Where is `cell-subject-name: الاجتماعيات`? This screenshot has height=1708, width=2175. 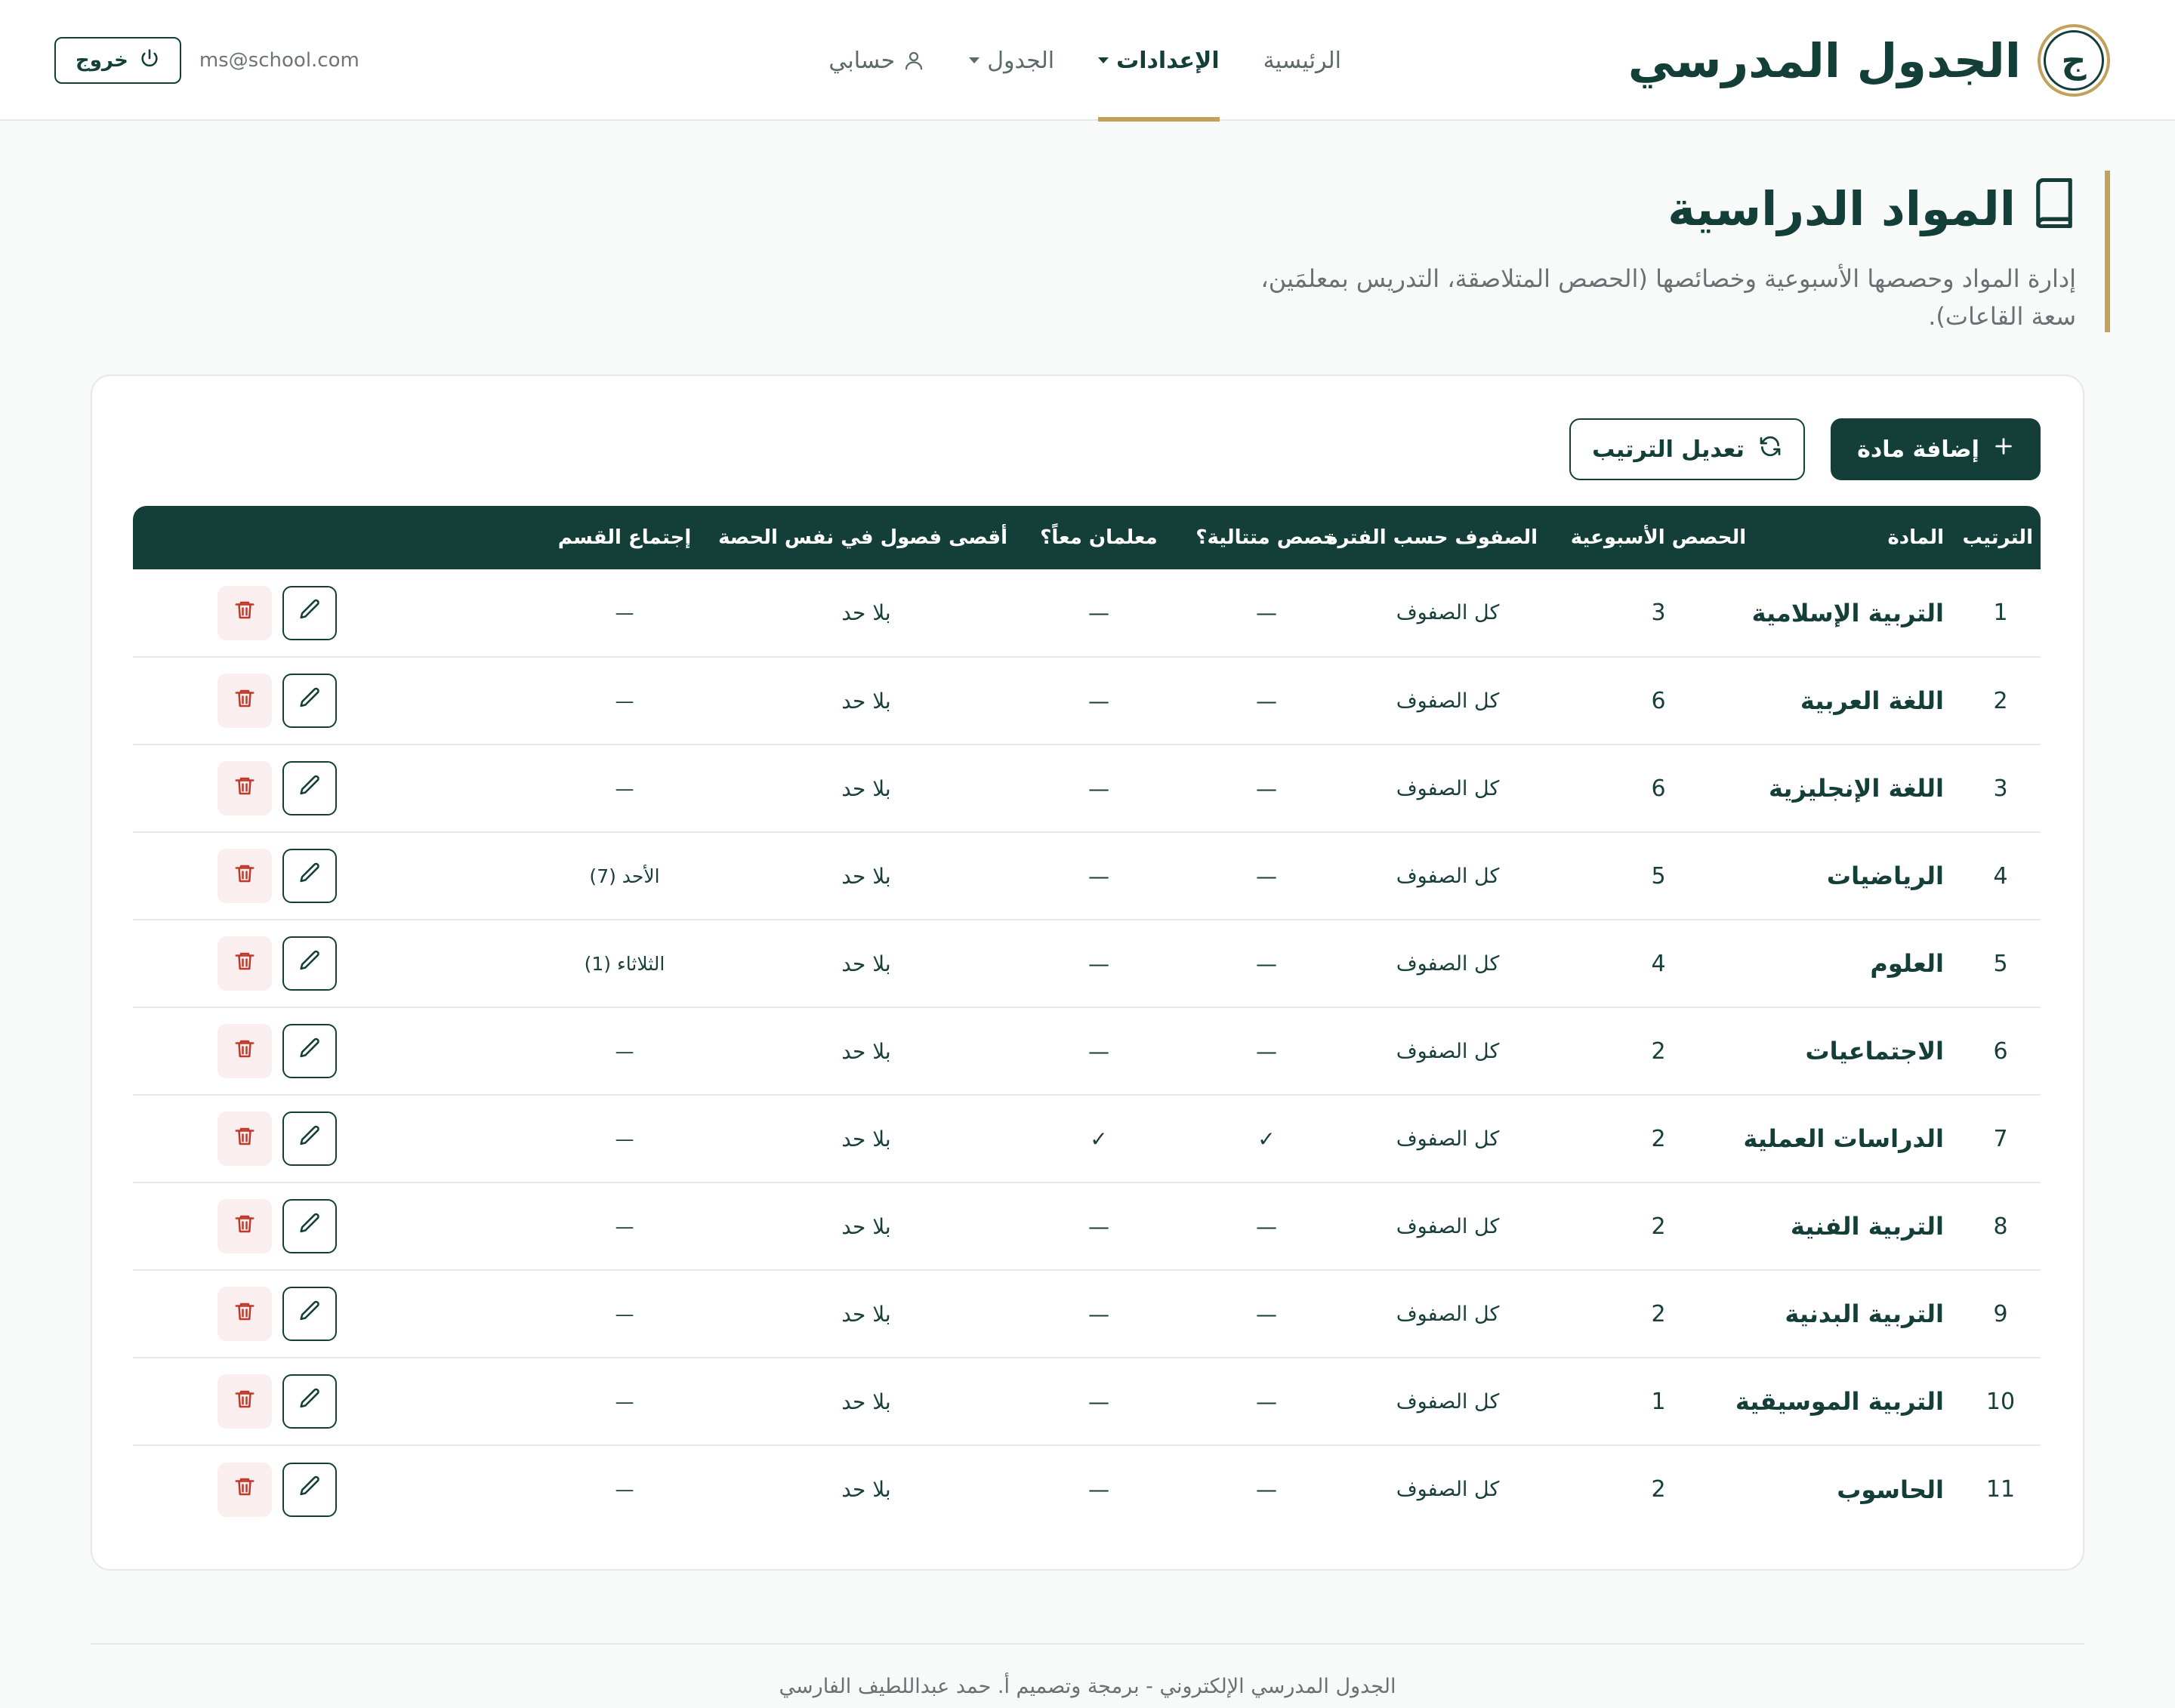
cell-subject-name: الاجتماعيات is located at coordinates (1874, 1051).